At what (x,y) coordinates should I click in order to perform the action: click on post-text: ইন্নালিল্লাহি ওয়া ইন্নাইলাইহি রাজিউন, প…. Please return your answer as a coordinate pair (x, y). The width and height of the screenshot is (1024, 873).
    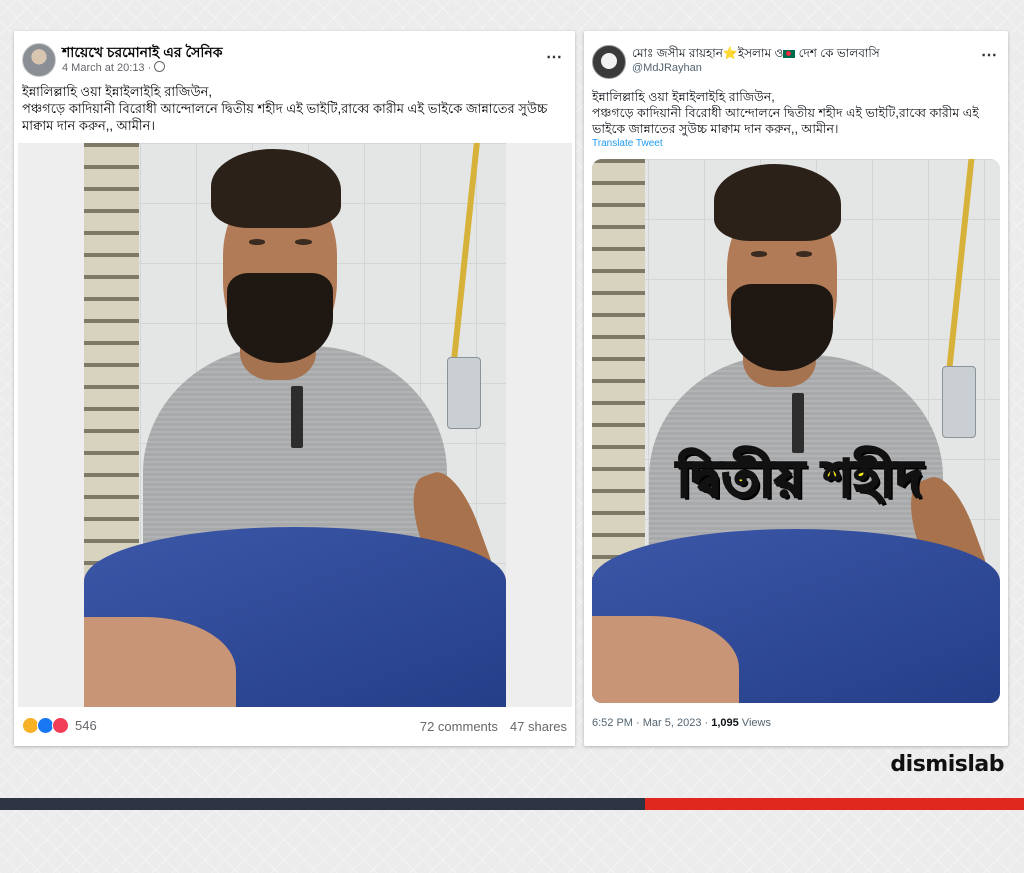
    Looking at the image, I should click on (294, 108).